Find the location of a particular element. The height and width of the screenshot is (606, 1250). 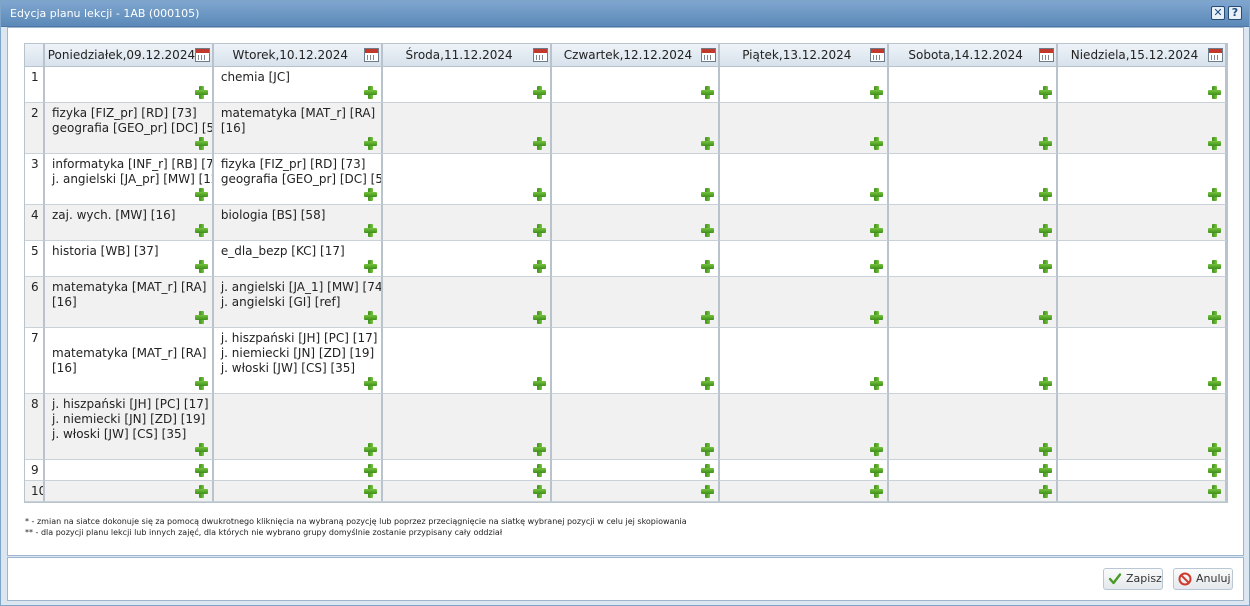

timetable-cell: zaj. wych. [MW] [16] is located at coordinates (129, 223).